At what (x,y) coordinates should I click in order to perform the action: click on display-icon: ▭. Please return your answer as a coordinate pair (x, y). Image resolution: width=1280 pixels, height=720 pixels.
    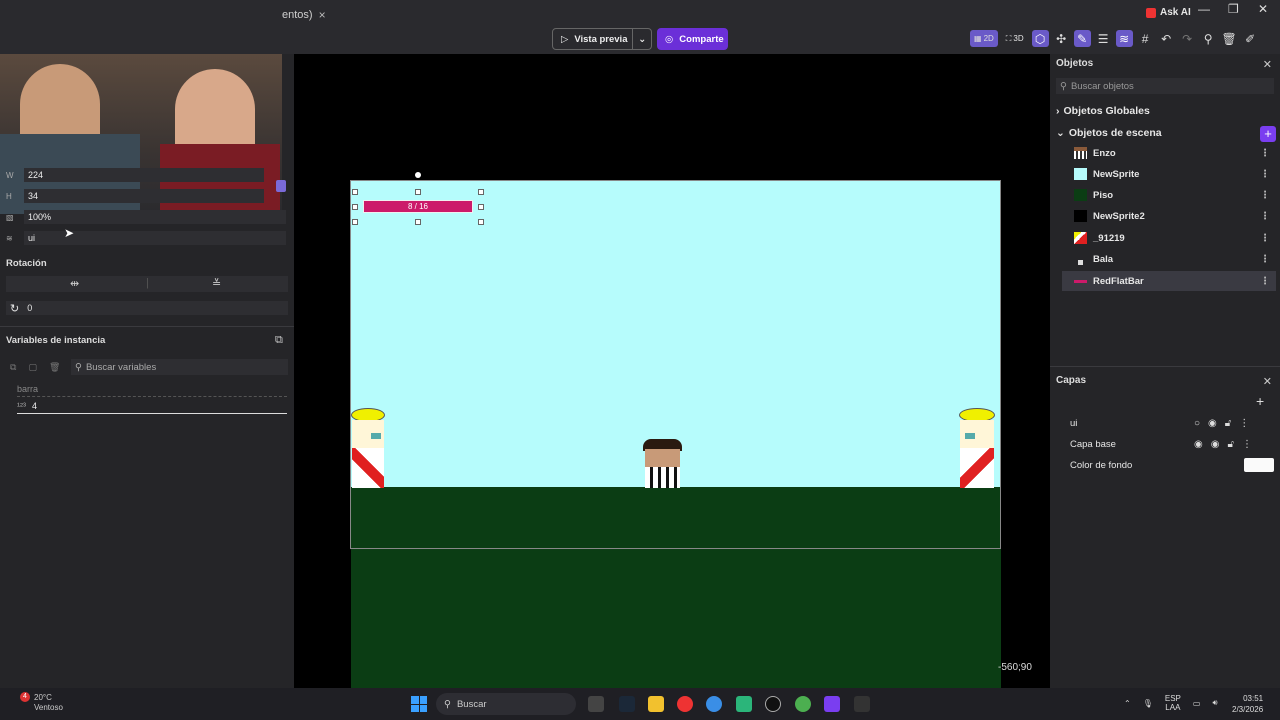
    Looking at the image, I should click on (1197, 703).